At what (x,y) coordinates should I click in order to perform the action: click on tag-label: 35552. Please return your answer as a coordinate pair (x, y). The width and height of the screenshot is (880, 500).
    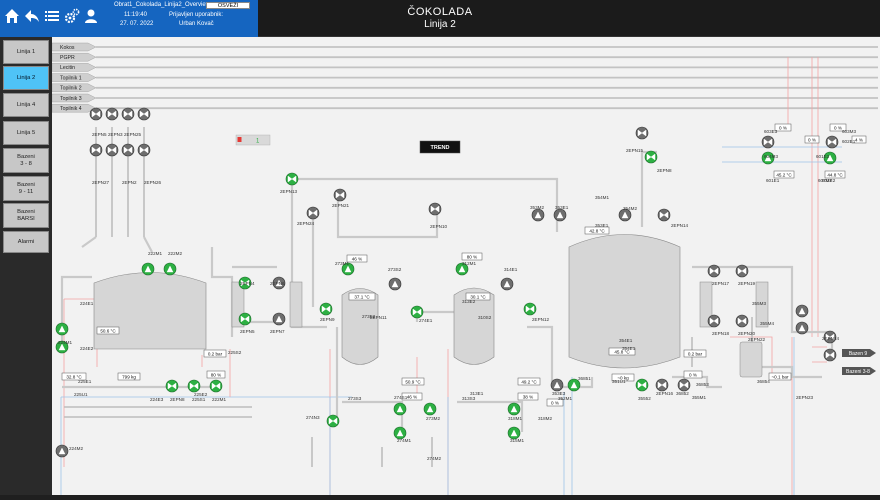
    Looking at the image, I should click on (644, 398).